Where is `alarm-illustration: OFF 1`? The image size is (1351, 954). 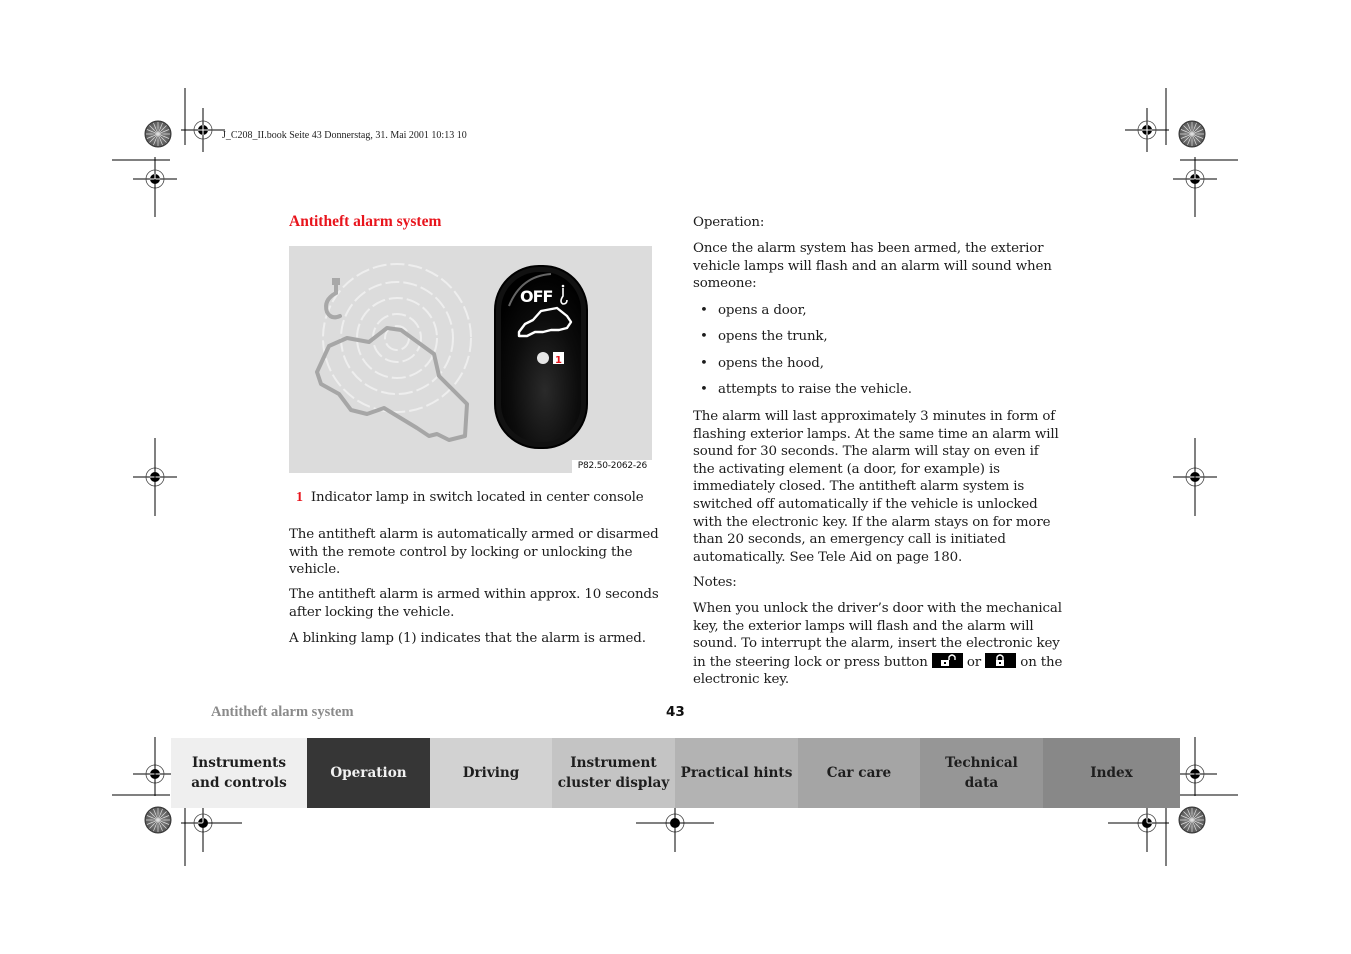 alarm-illustration: OFF 1 is located at coordinates (451, 356).